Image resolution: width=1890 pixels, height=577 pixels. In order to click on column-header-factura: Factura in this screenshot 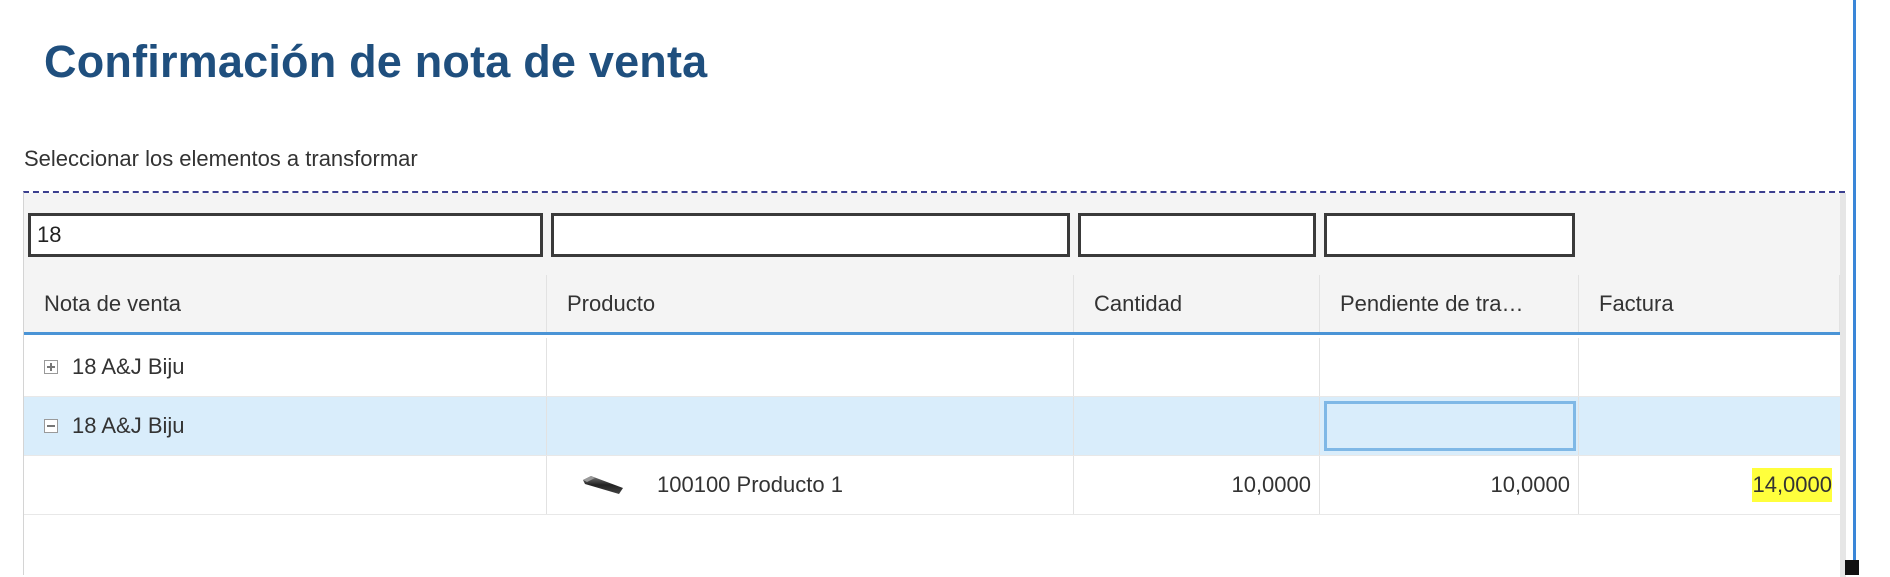, I will do `click(1709, 303)`.